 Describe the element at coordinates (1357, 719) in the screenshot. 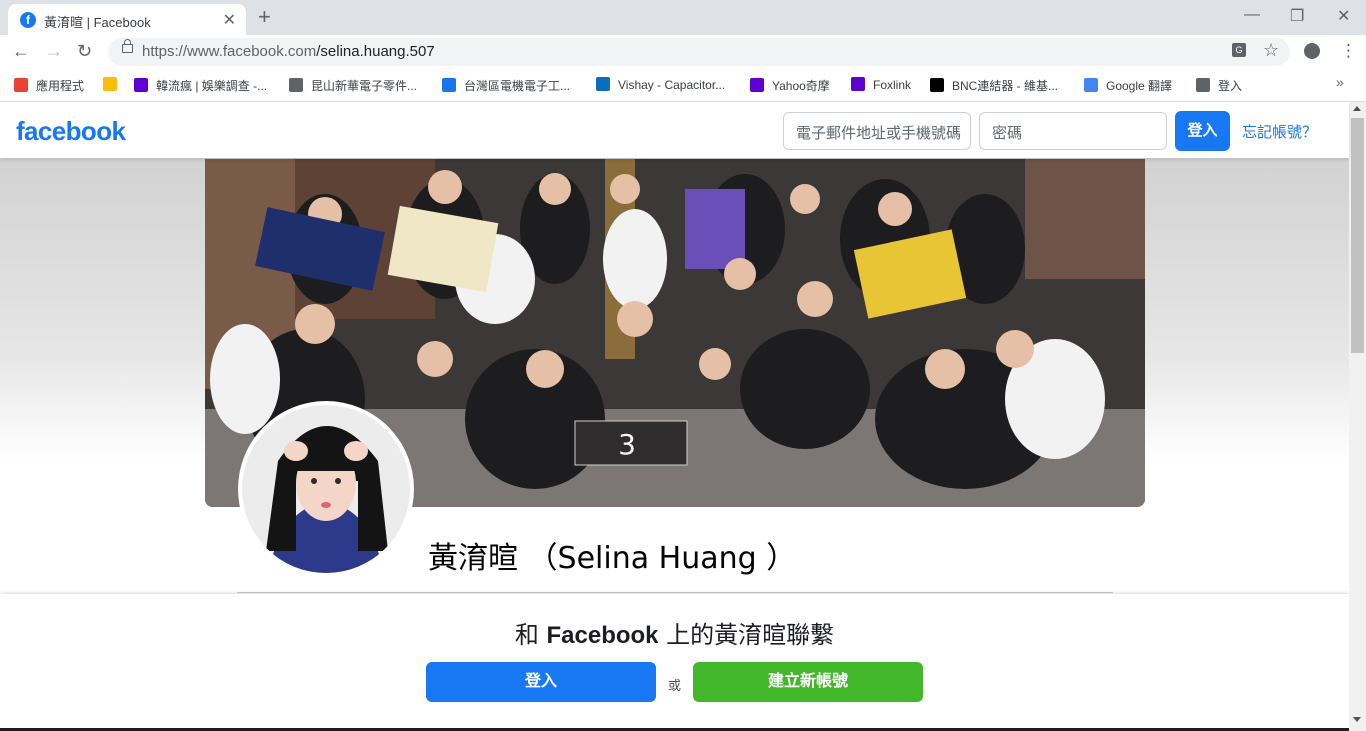

I see `scroll-down-icon` at that location.